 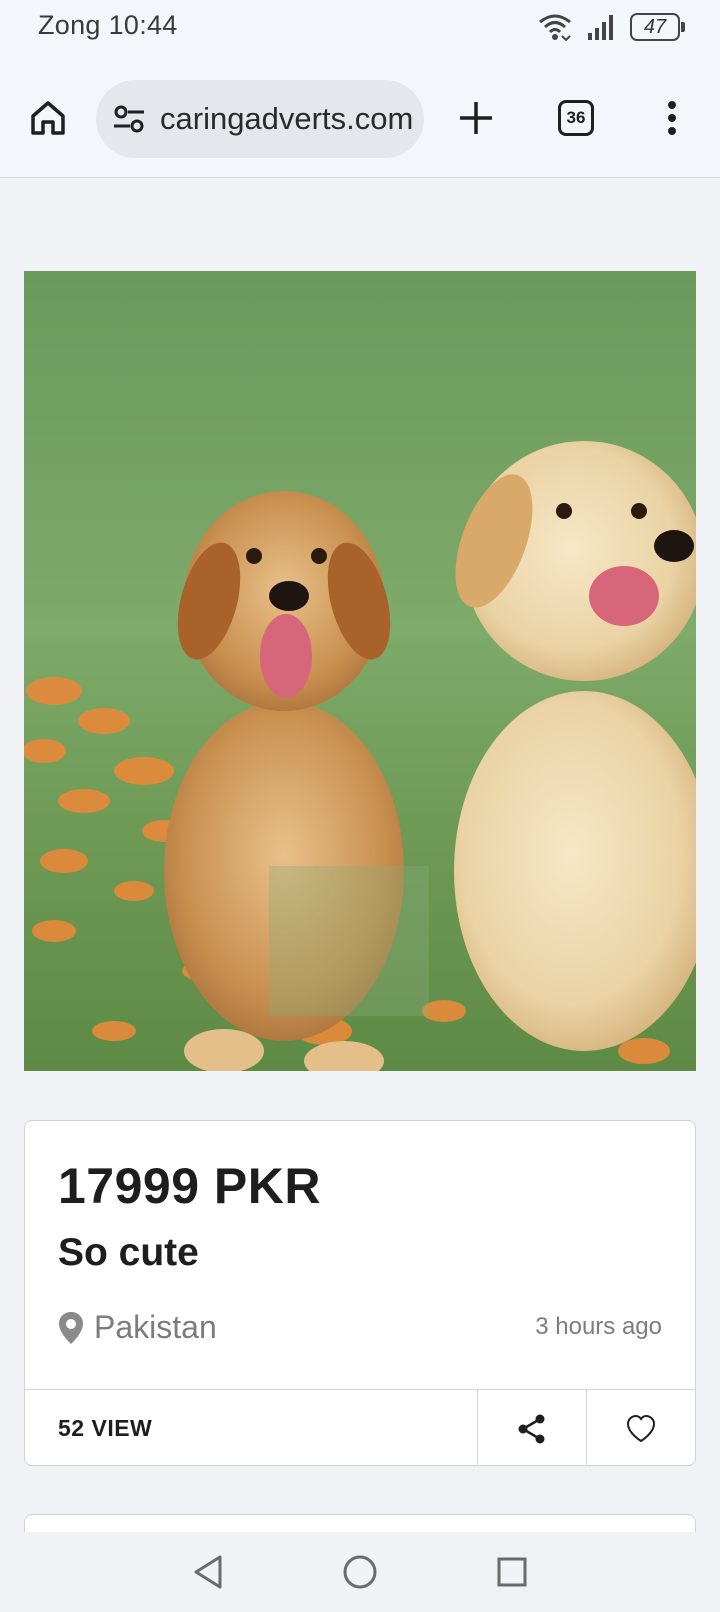 I want to click on nav-home-button, so click(x=360, y=1572).